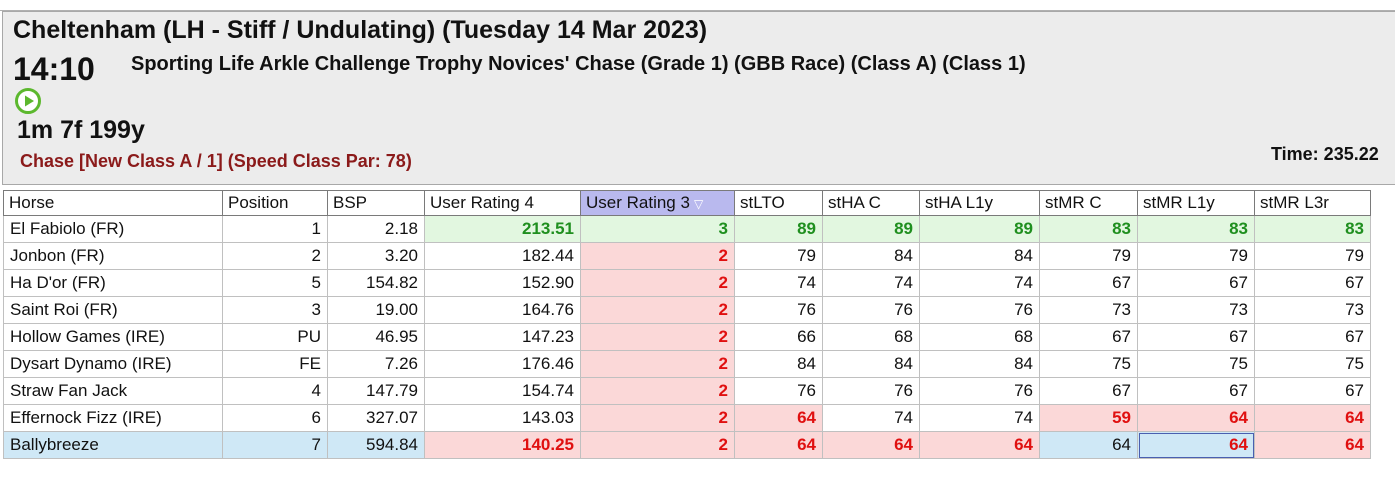  What do you see at coordinates (275, 229) in the screenshot?
I see `position-cell: 1` at bounding box center [275, 229].